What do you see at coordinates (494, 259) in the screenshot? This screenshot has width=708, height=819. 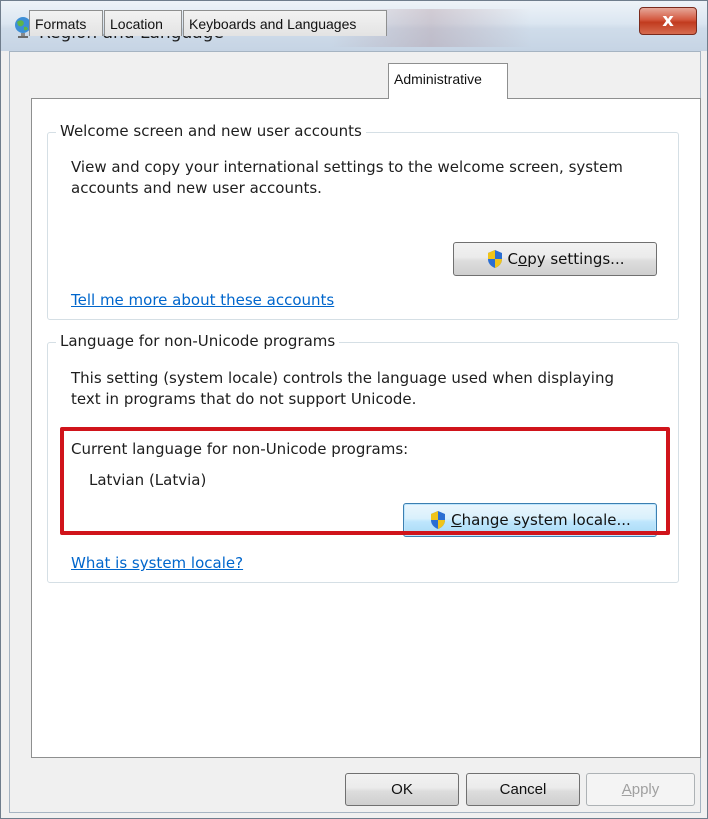 I see `uac-shield-icon` at bounding box center [494, 259].